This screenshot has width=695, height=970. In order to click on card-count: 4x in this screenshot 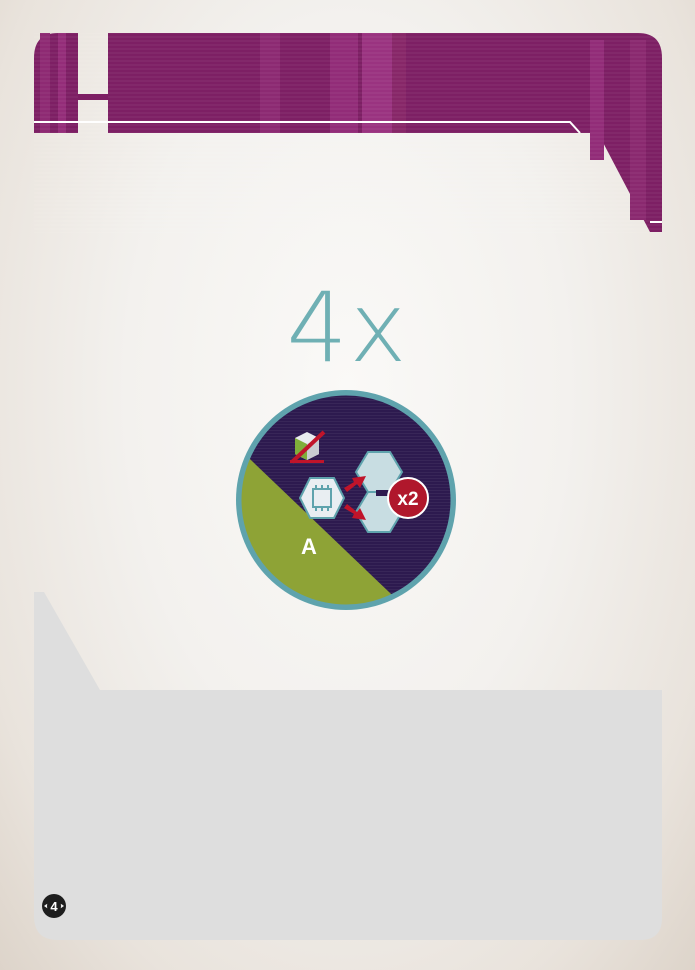, I will do `click(347, 328)`.